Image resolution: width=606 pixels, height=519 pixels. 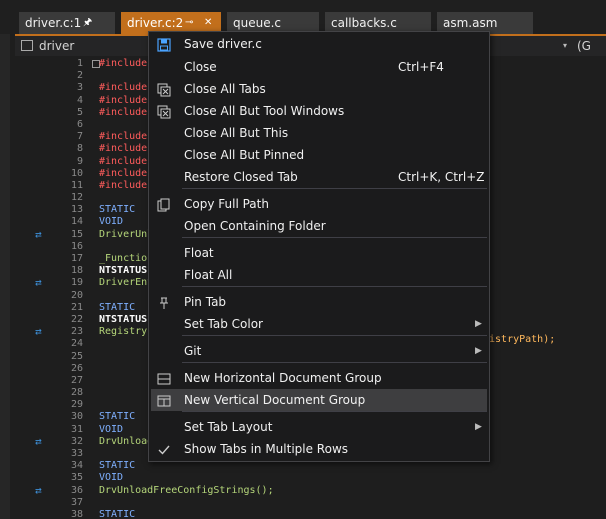 I want to click on menu-item-label: New Vertical Document Group, so click(x=275, y=400).